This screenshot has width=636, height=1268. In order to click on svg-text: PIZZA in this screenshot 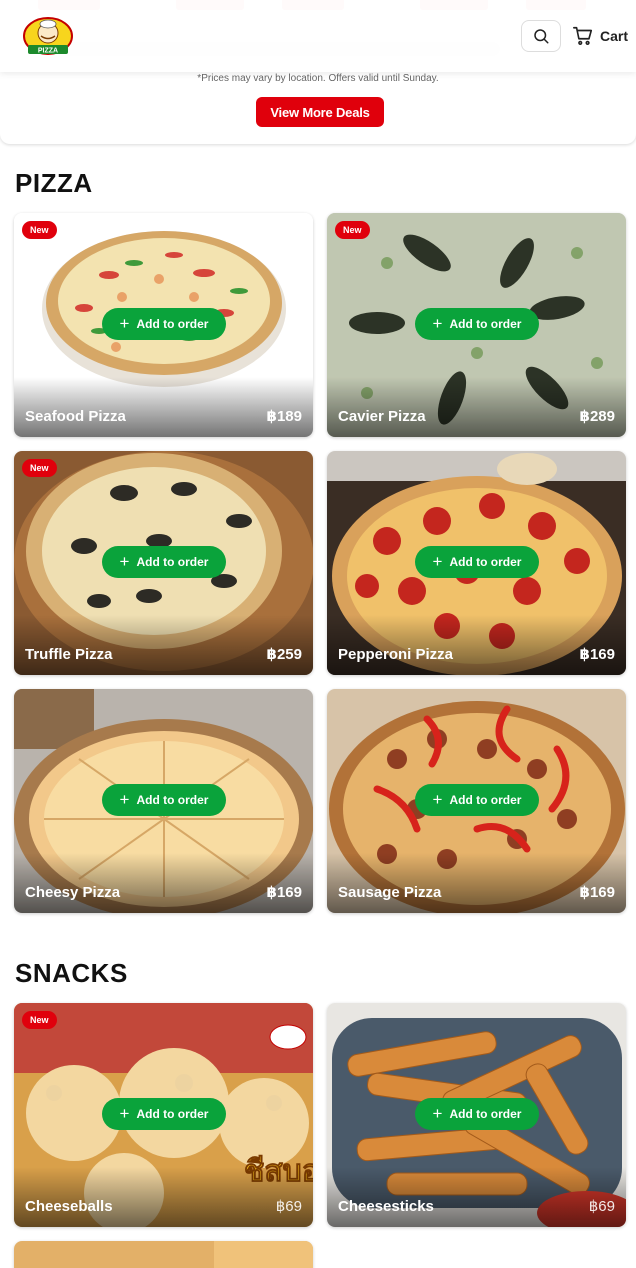, I will do `click(48, 51)`.